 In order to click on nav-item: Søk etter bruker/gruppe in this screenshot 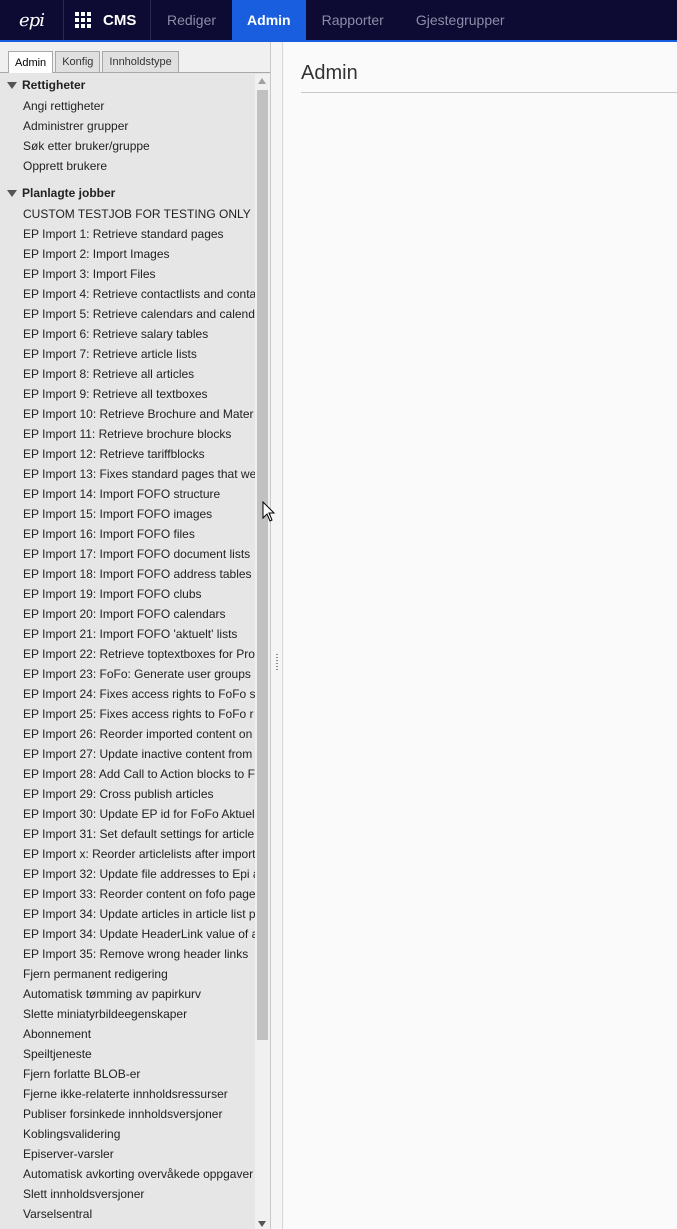, I will do `click(127, 146)`.